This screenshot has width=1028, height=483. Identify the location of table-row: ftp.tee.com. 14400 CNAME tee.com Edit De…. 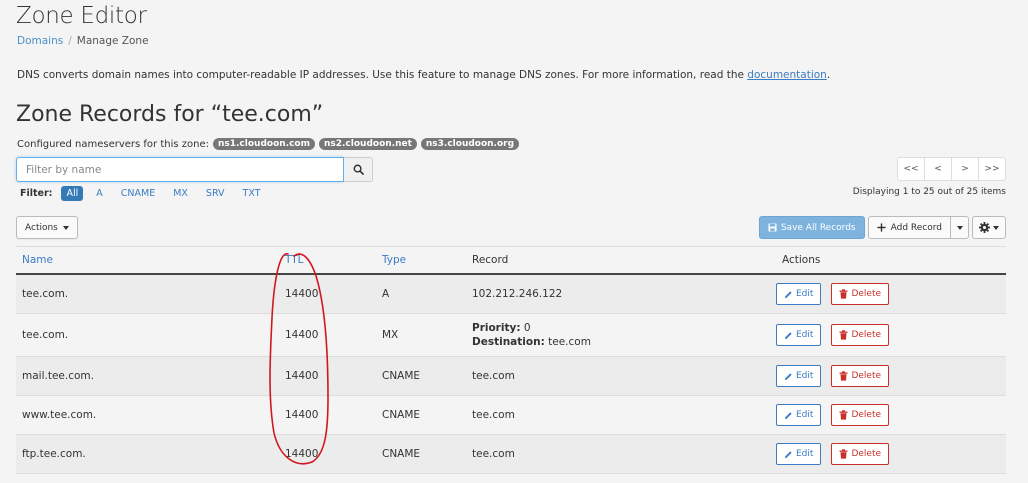
(511, 454).